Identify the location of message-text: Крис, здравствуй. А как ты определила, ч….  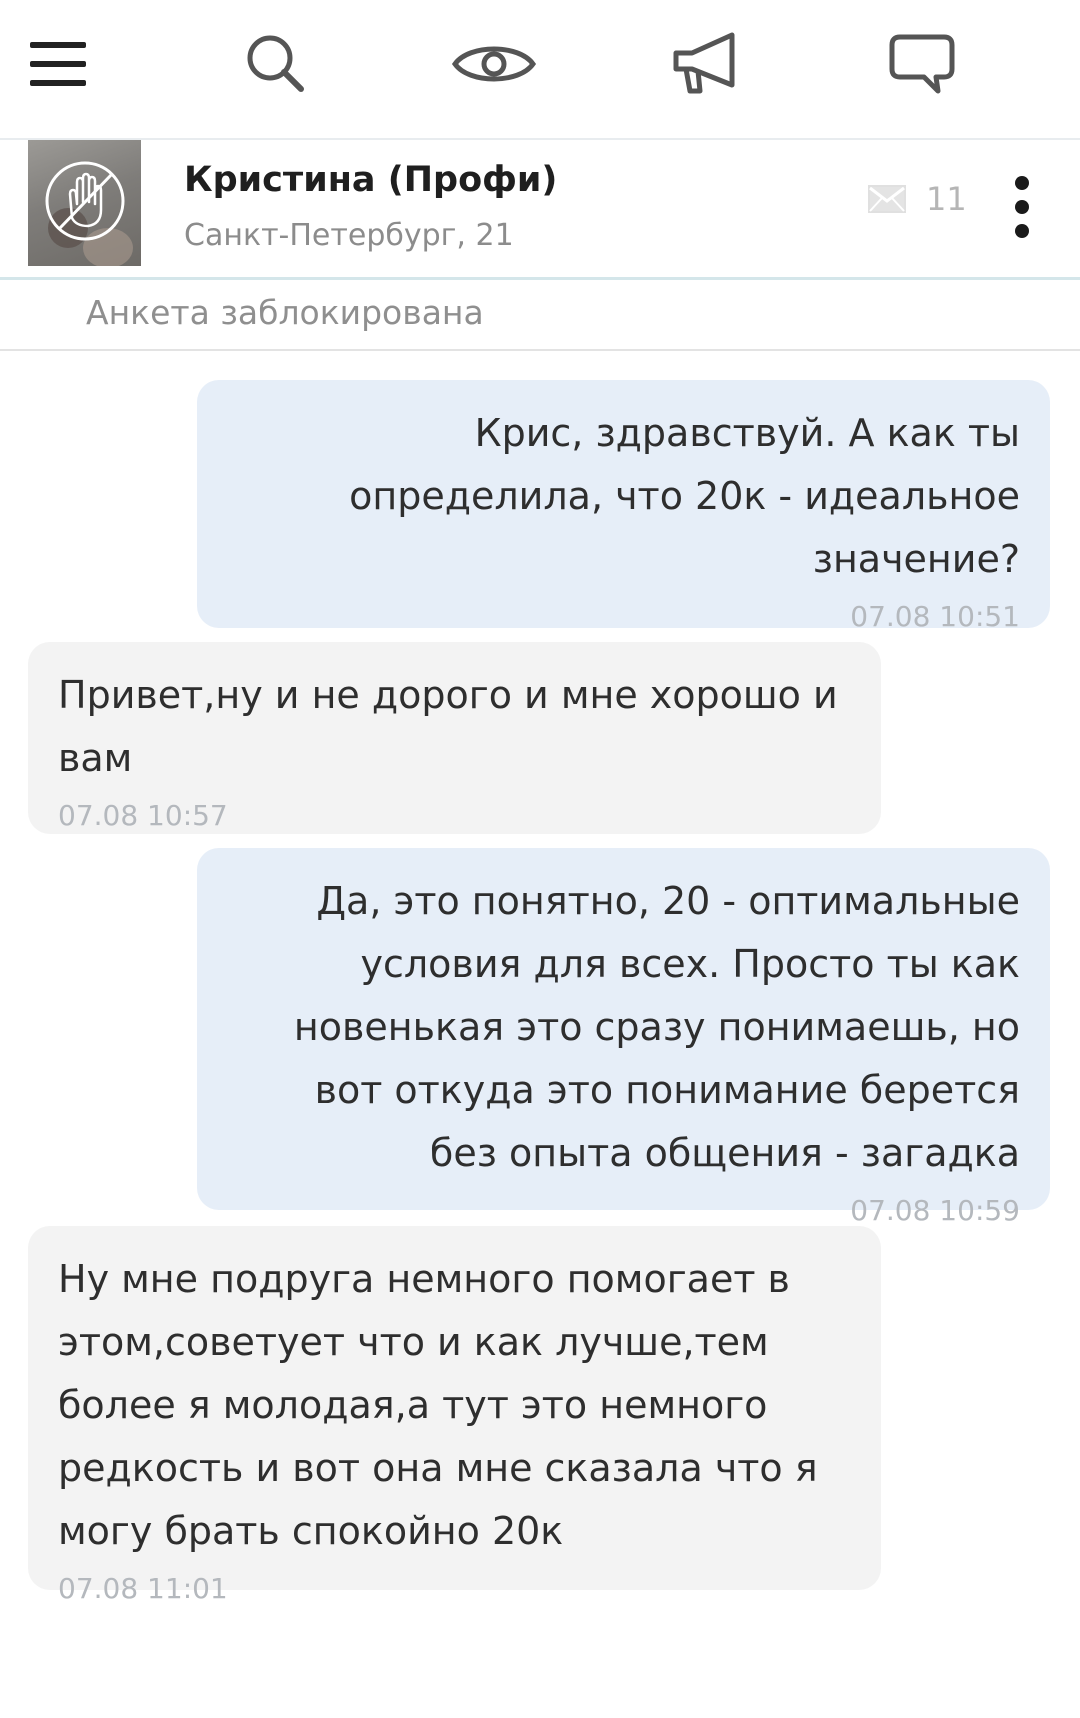
(684, 496).